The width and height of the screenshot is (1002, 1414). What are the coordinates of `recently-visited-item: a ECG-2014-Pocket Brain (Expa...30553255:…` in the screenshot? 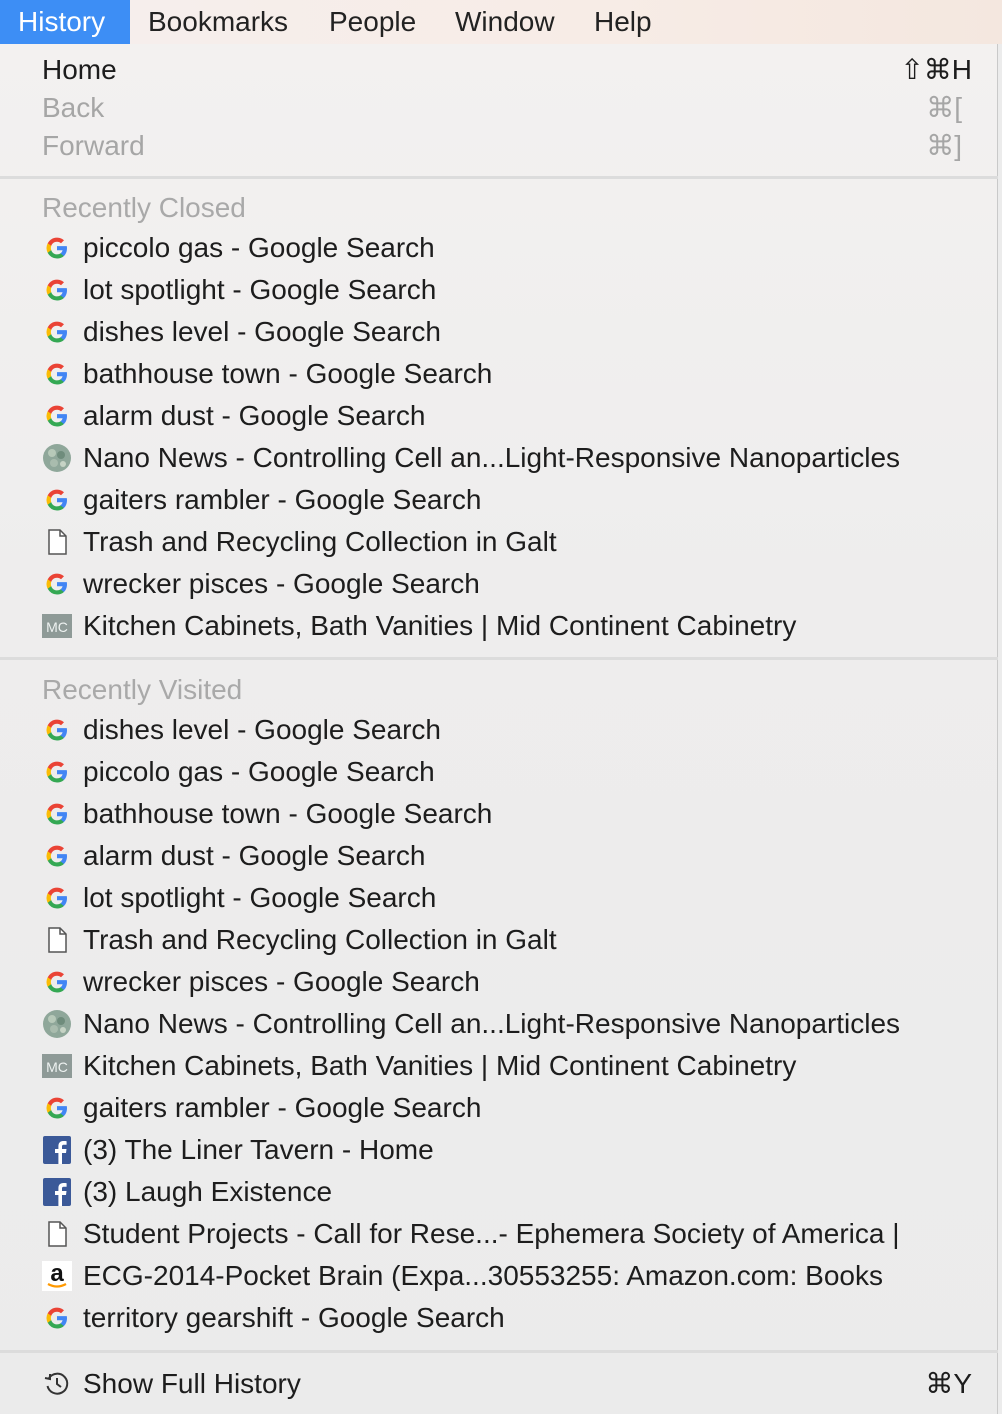 It's located at (499, 1276).